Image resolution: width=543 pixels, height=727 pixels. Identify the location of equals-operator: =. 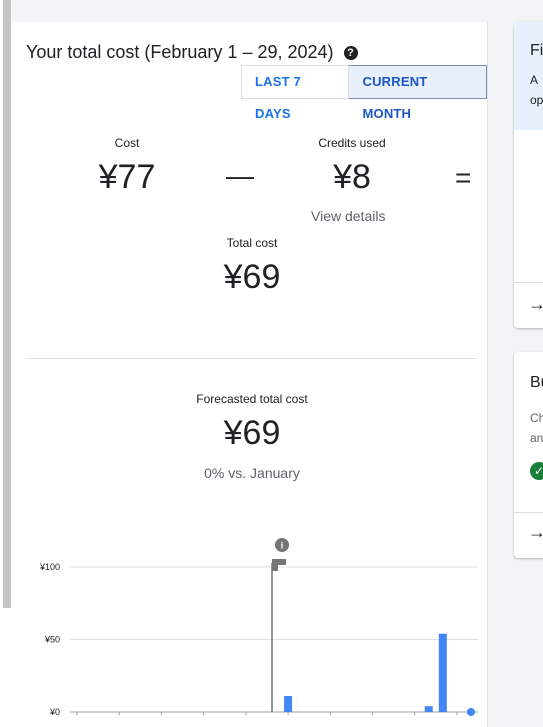
(463, 177).